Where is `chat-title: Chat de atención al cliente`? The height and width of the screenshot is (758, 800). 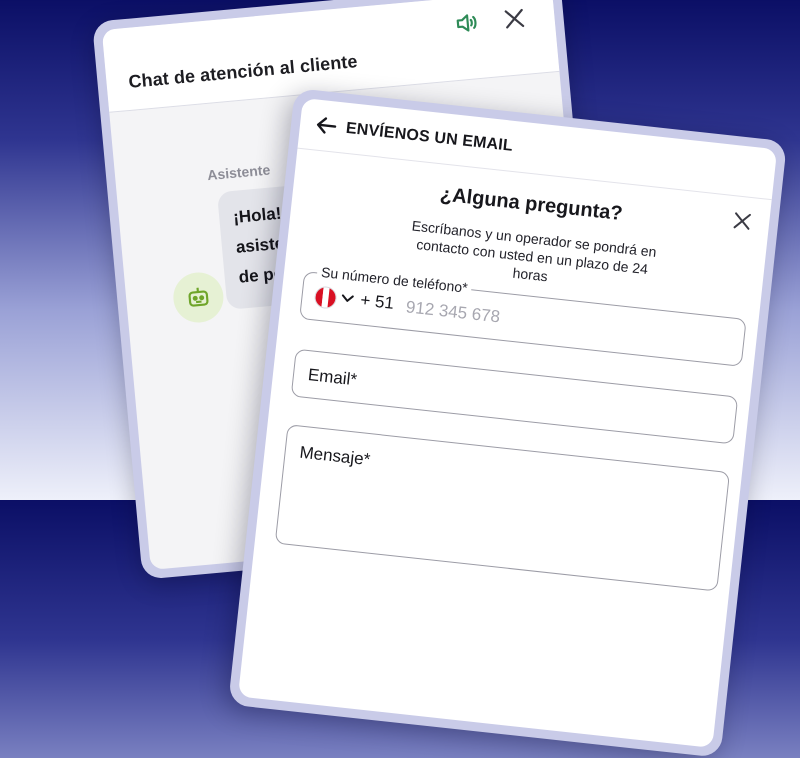 chat-title: Chat de atención al cliente is located at coordinates (243, 71).